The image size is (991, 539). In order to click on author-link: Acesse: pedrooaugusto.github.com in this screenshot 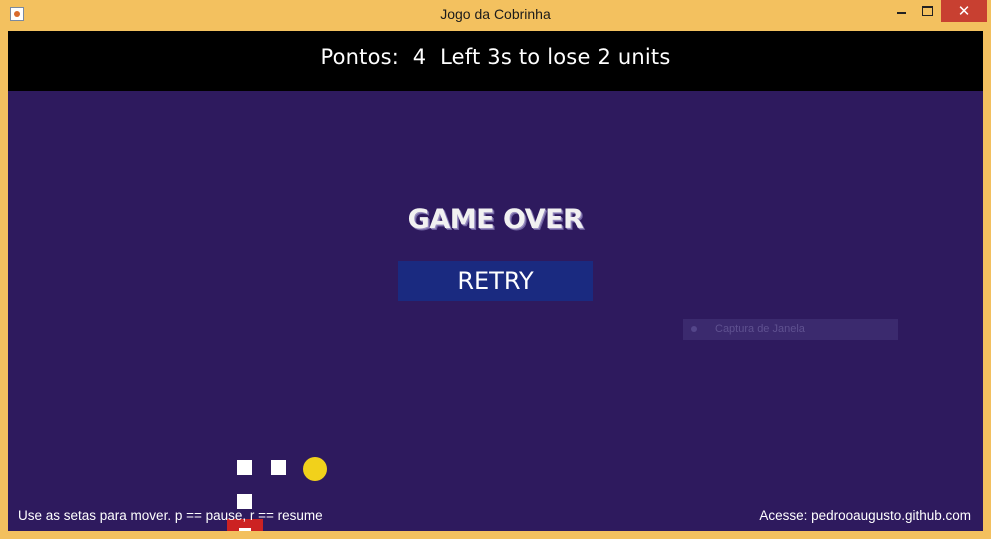, I will do `click(865, 515)`.